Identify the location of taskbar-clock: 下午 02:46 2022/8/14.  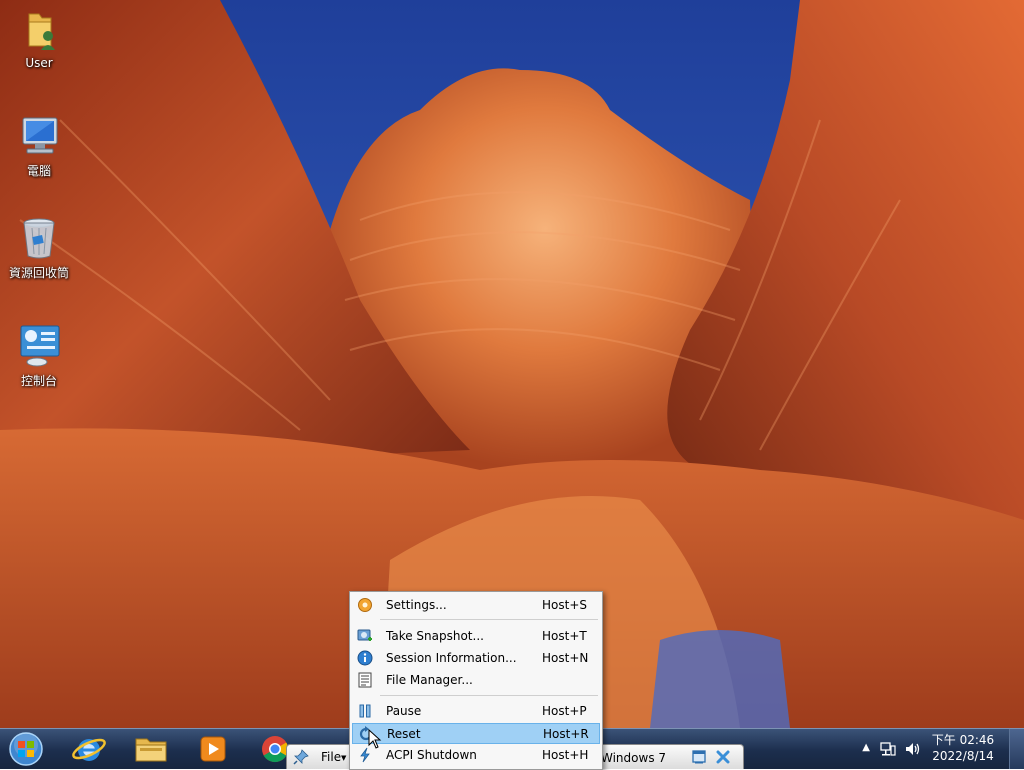
(963, 748).